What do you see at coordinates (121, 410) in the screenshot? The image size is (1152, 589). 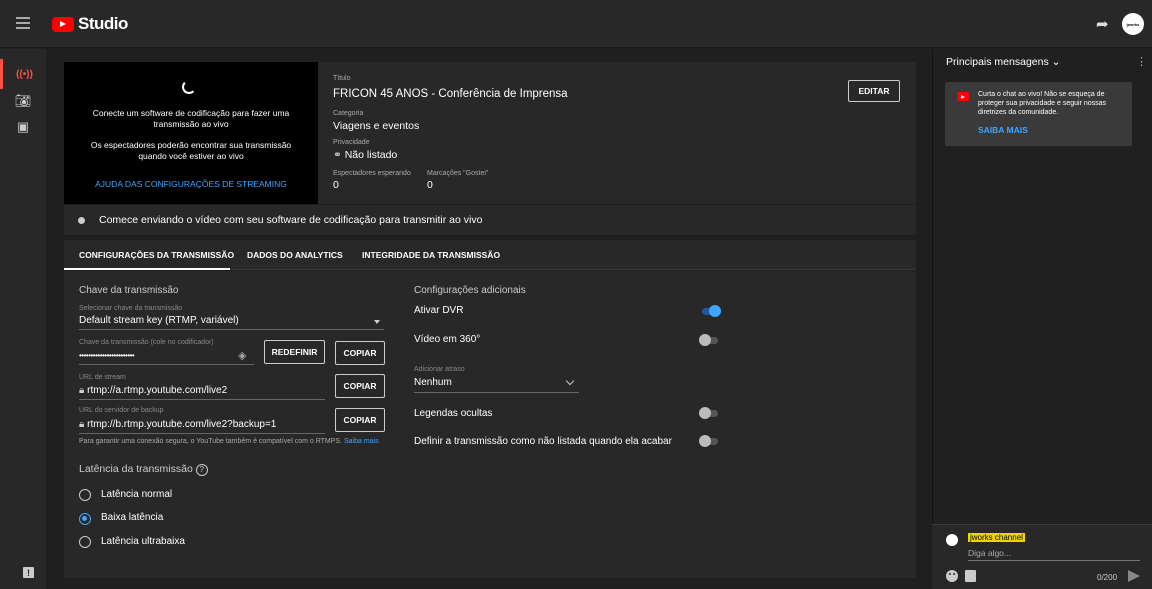 I see `backup-url-label: URL do servidor de backup` at bounding box center [121, 410].